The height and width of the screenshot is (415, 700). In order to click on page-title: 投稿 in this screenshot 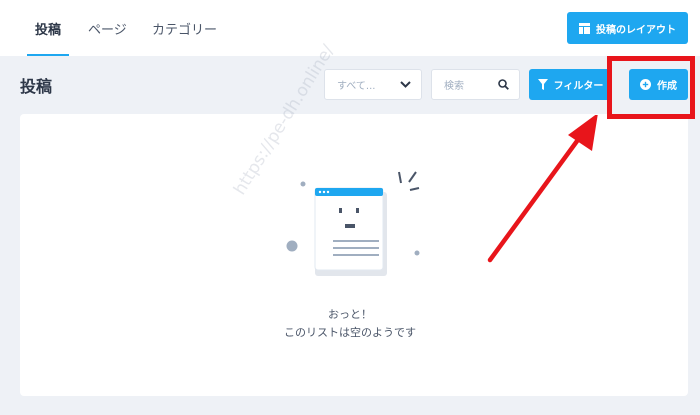, I will do `click(36, 86)`.